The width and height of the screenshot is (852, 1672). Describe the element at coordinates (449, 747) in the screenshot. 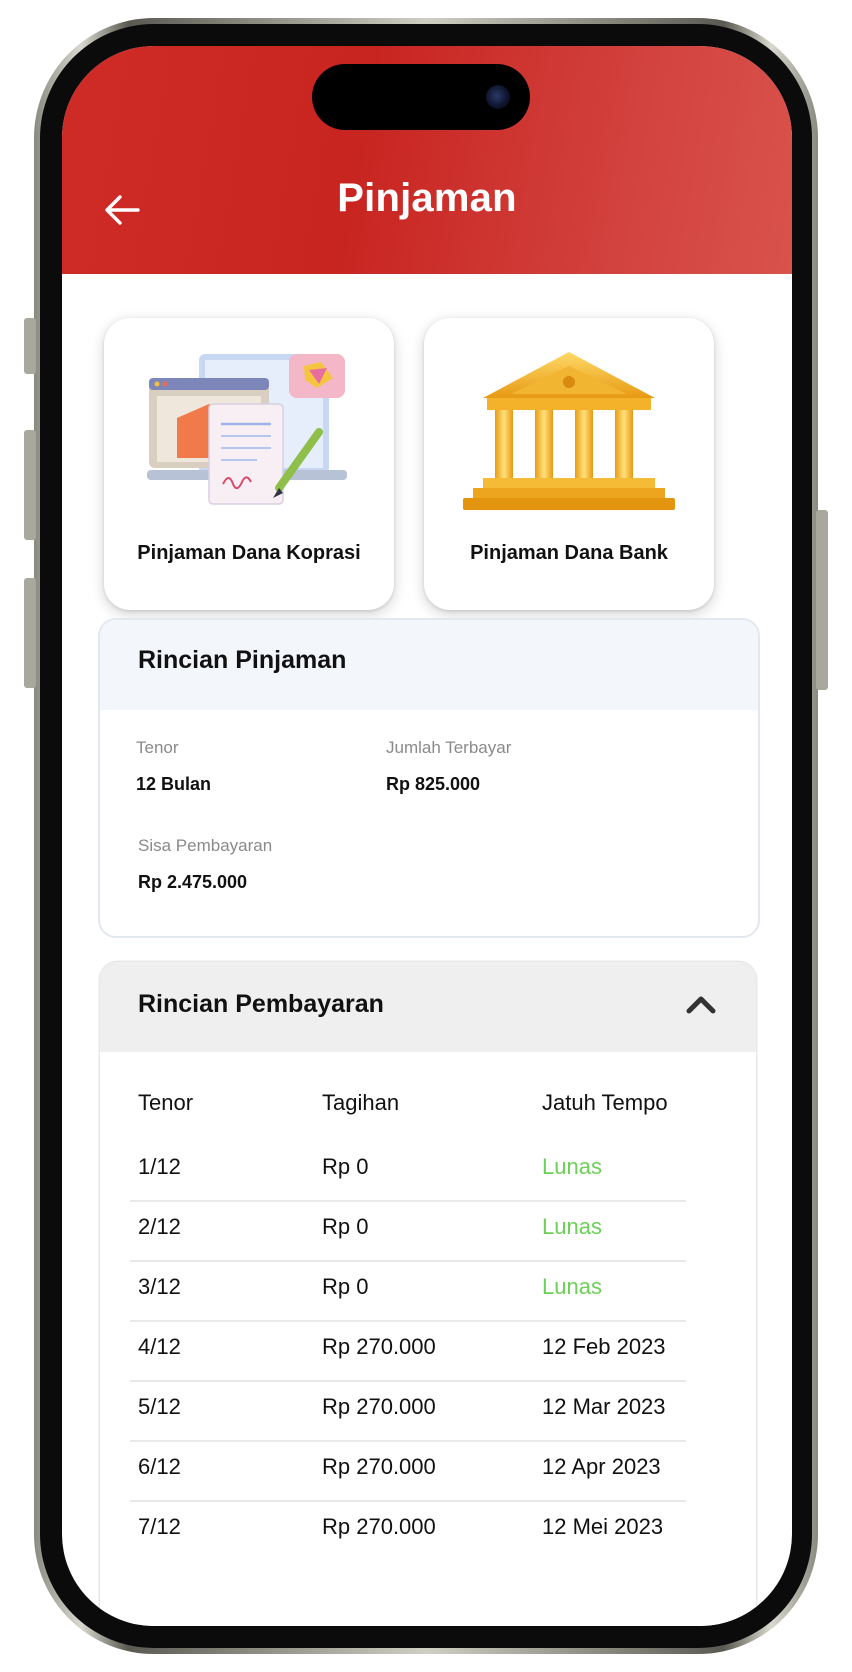

I see `paid-label: Jumlah Terbayar` at that location.